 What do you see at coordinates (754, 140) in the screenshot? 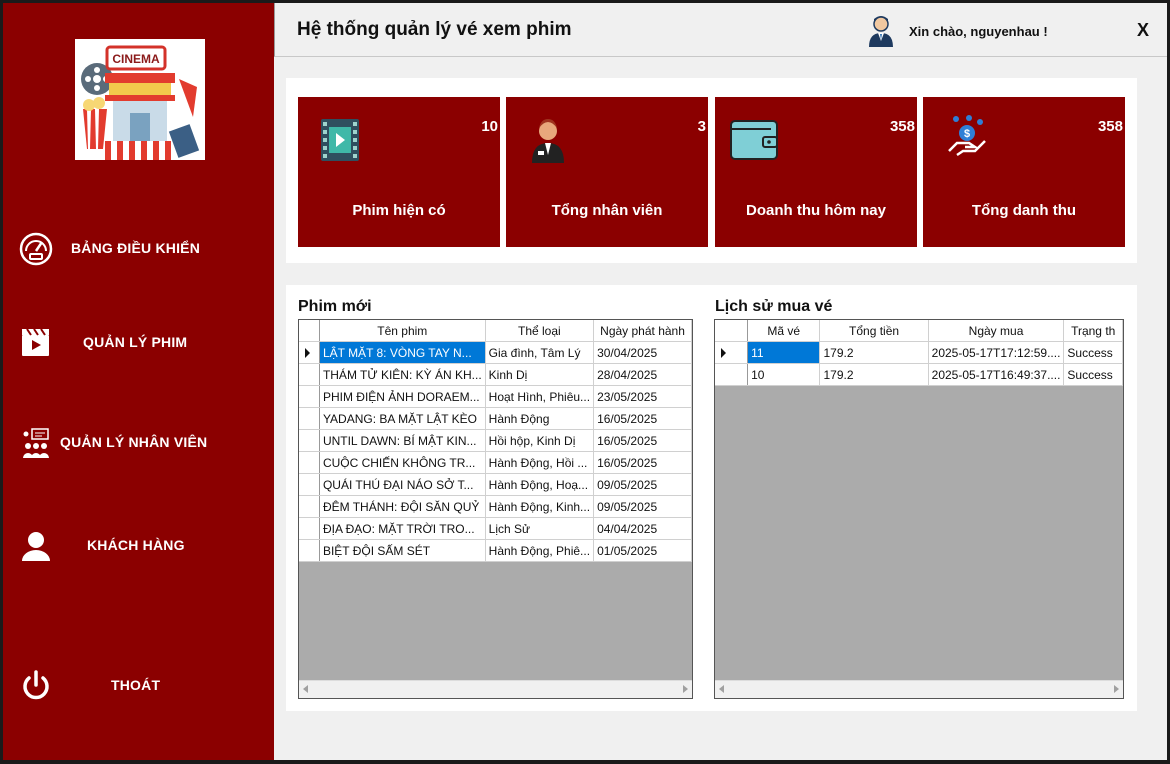
I see `wallet-icon` at bounding box center [754, 140].